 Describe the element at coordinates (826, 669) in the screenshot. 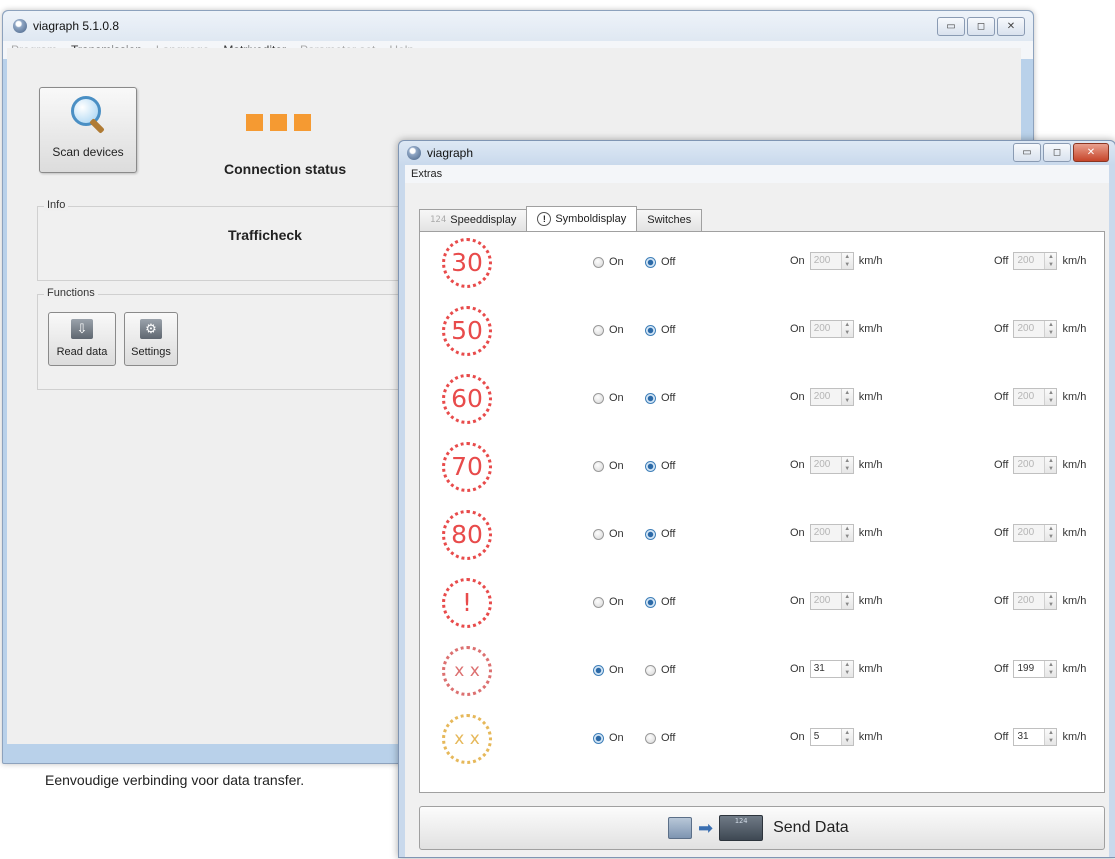

I see `on-speed-value: 31` at that location.